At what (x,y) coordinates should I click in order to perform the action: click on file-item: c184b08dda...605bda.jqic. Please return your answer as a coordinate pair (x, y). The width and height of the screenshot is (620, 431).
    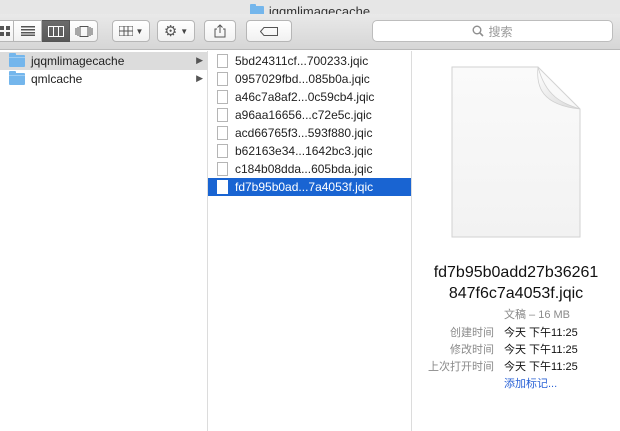
    Looking at the image, I should click on (309, 169).